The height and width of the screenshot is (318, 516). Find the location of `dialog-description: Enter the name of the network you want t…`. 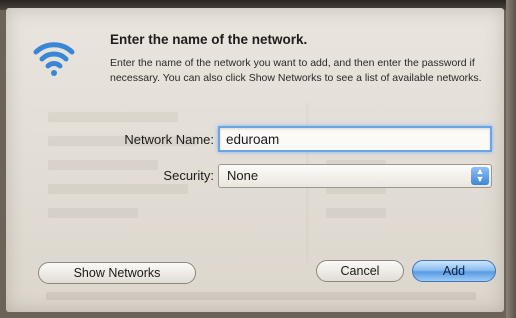

dialog-description: Enter the name of the network you want t… is located at coordinates (296, 70).